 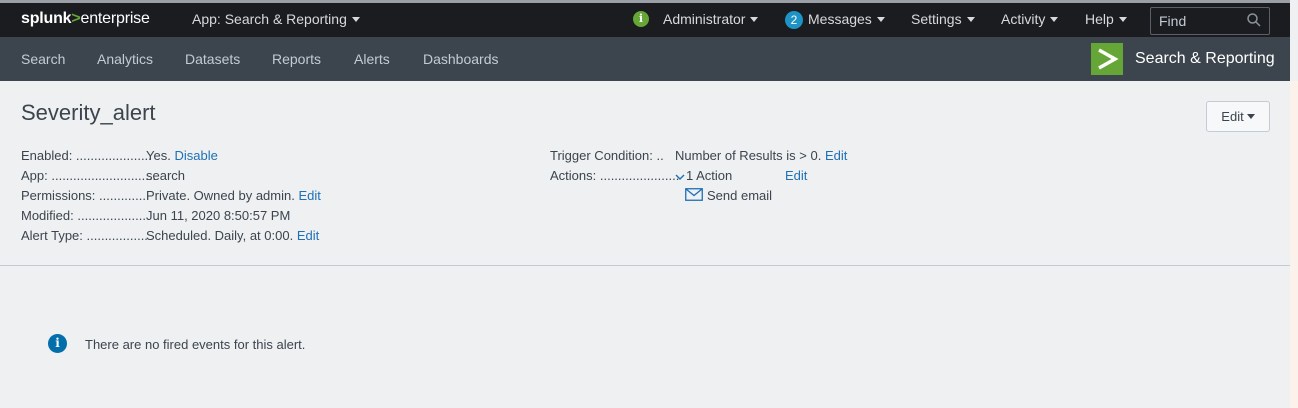 I want to click on brand-main: splunk, so click(x=46, y=18).